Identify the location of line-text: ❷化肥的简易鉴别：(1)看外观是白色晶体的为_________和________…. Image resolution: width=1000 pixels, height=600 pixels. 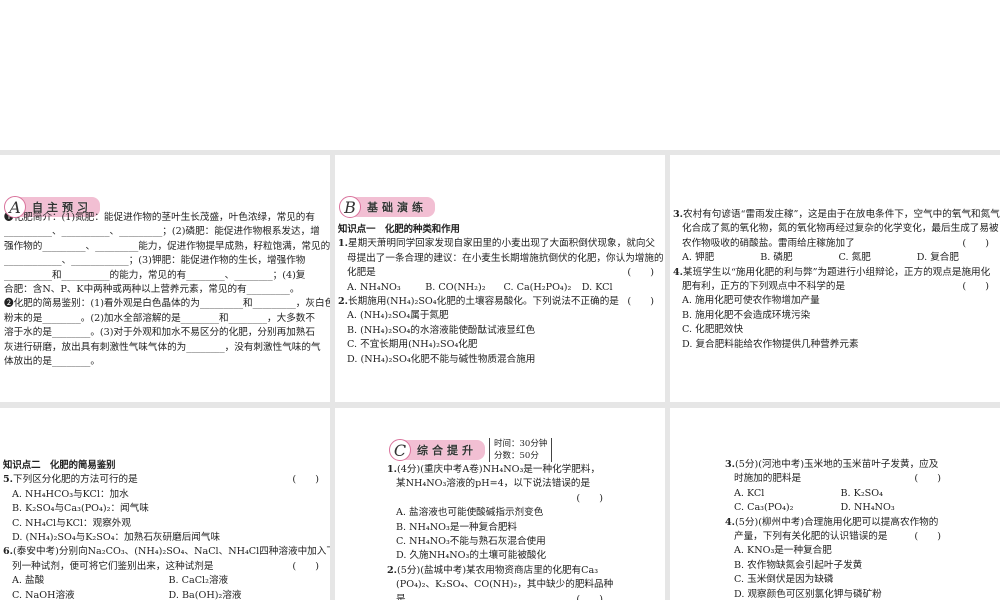
(167, 304).